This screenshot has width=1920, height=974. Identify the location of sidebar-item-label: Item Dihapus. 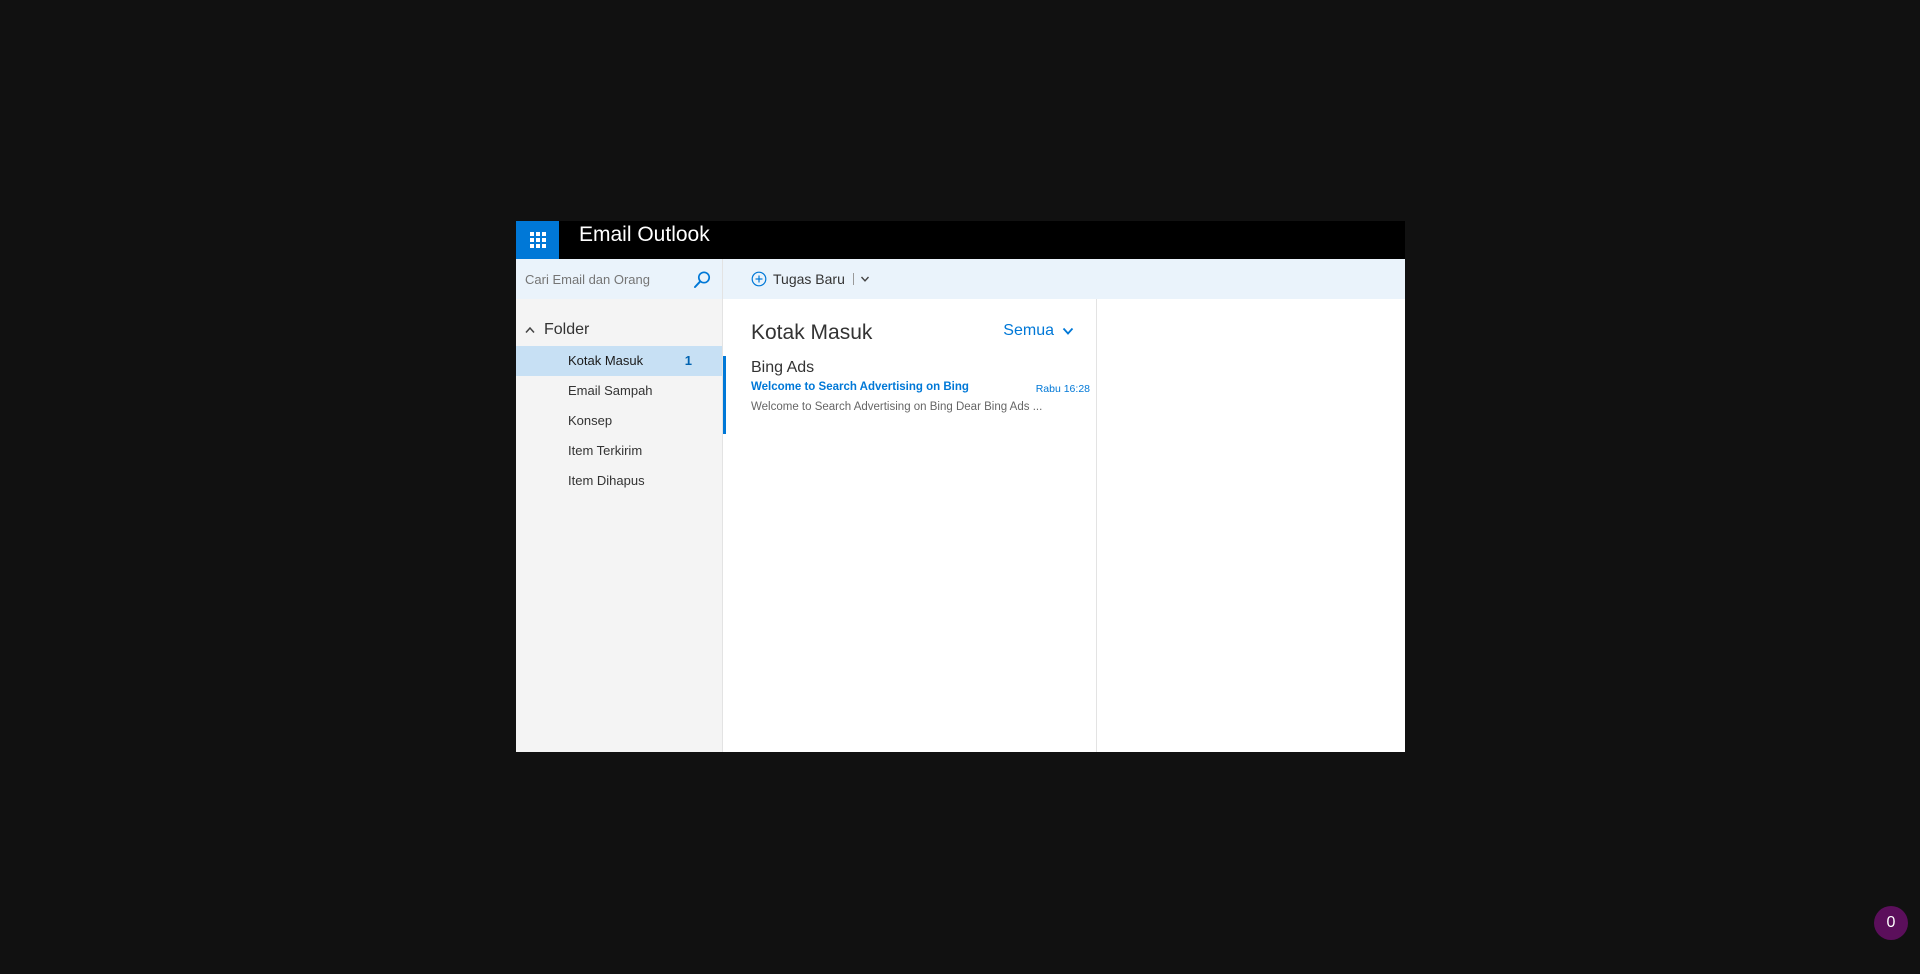
(606, 480).